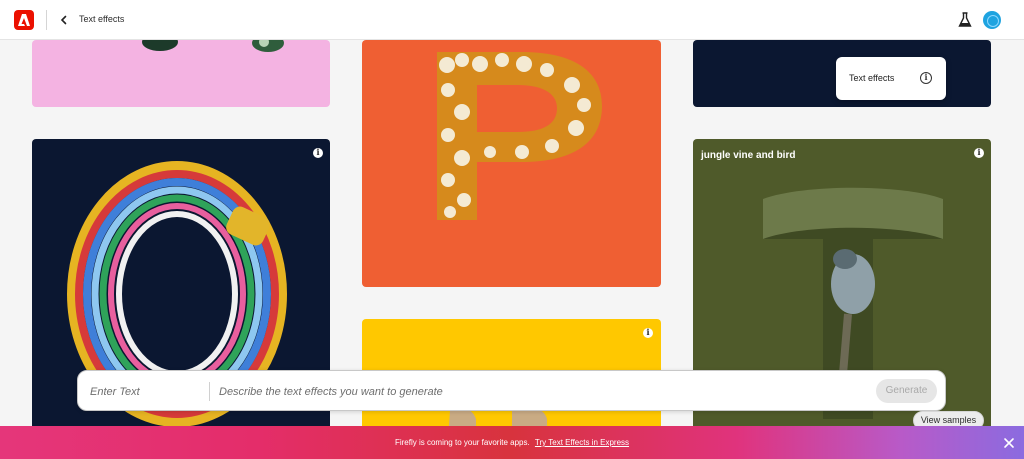  What do you see at coordinates (512, 20) in the screenshot?
I see `top-header: Text effects` at bounding box center [512, 20].